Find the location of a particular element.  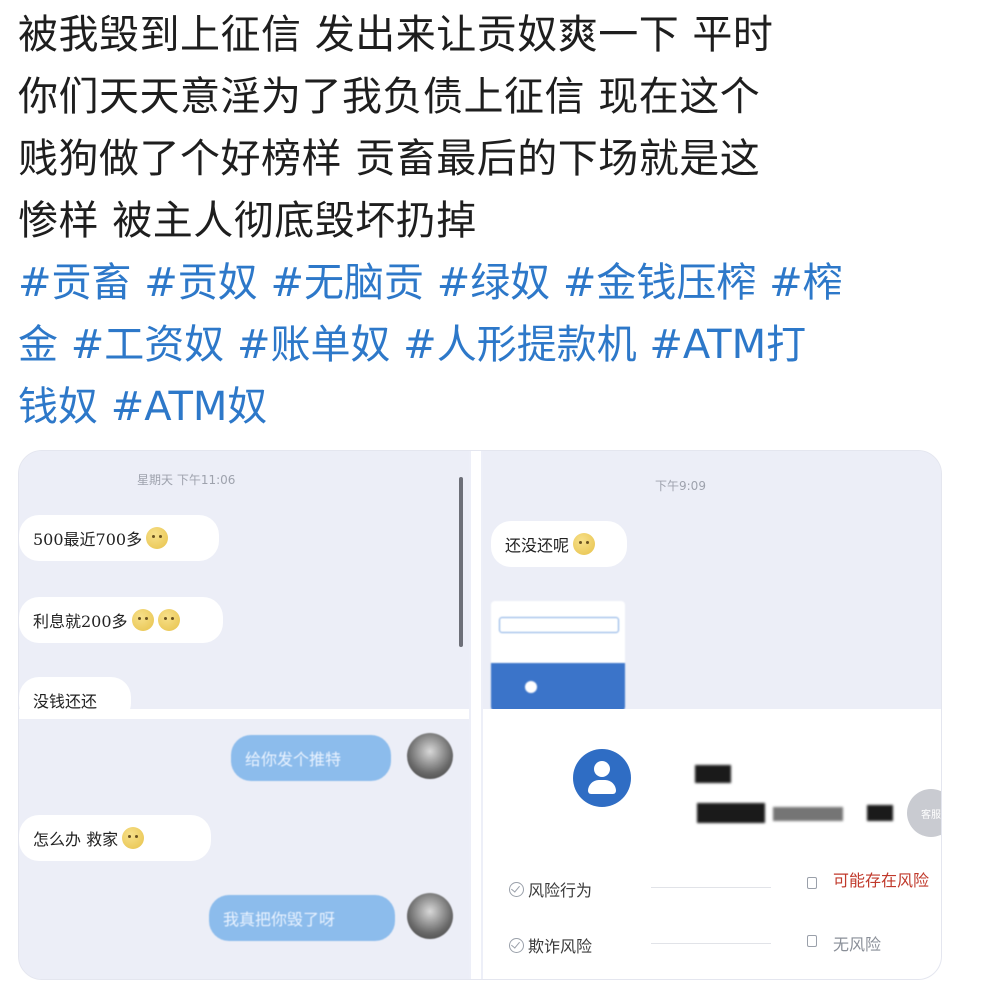

post-text-line: 贱狗做了个好榜样 贡畜最后的下场就是这 is located at coordinates (389, 159).